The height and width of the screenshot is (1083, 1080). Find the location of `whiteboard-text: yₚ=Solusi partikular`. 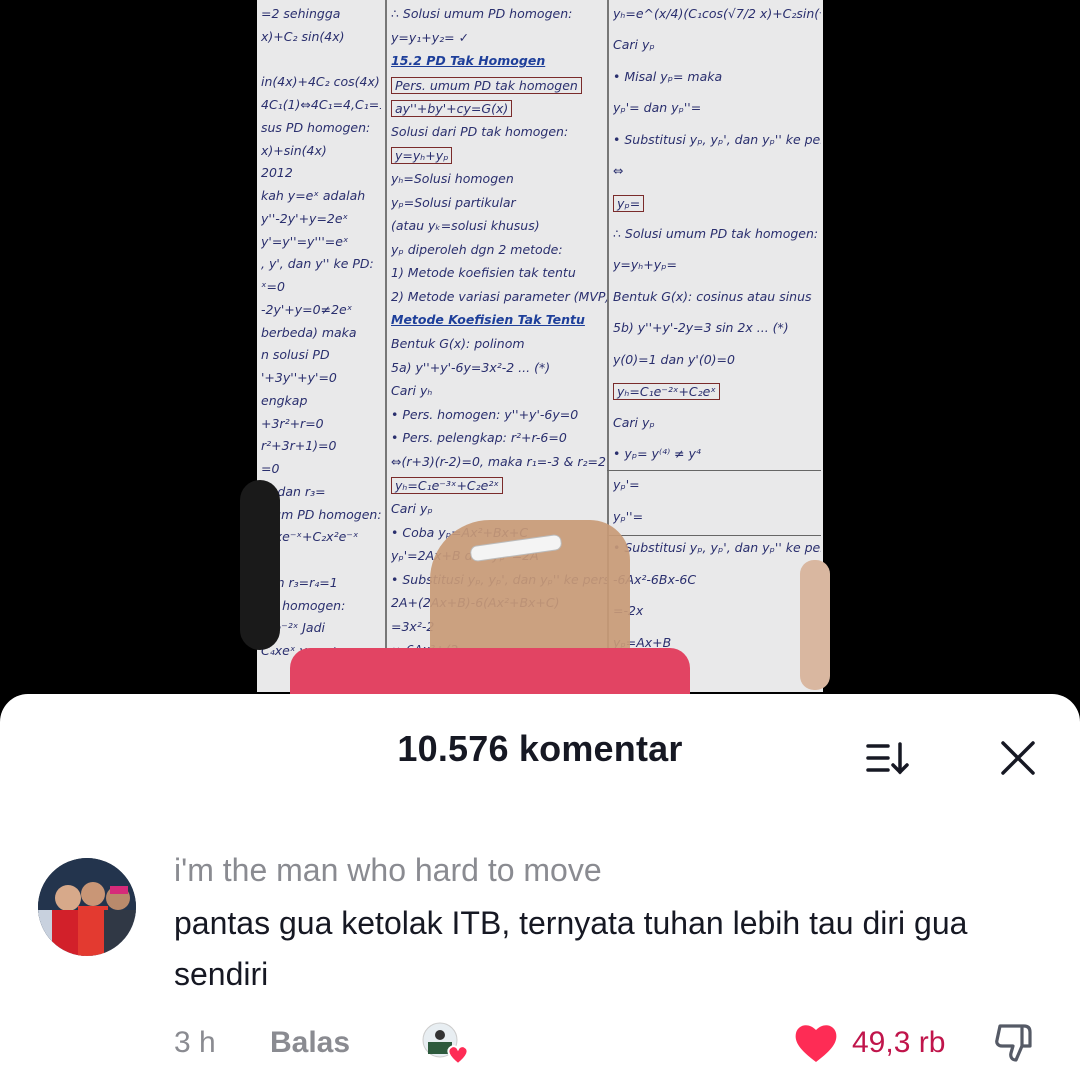

whiteboard-text: yₚ=Solusi partikular is located at coordinates (453, 202).